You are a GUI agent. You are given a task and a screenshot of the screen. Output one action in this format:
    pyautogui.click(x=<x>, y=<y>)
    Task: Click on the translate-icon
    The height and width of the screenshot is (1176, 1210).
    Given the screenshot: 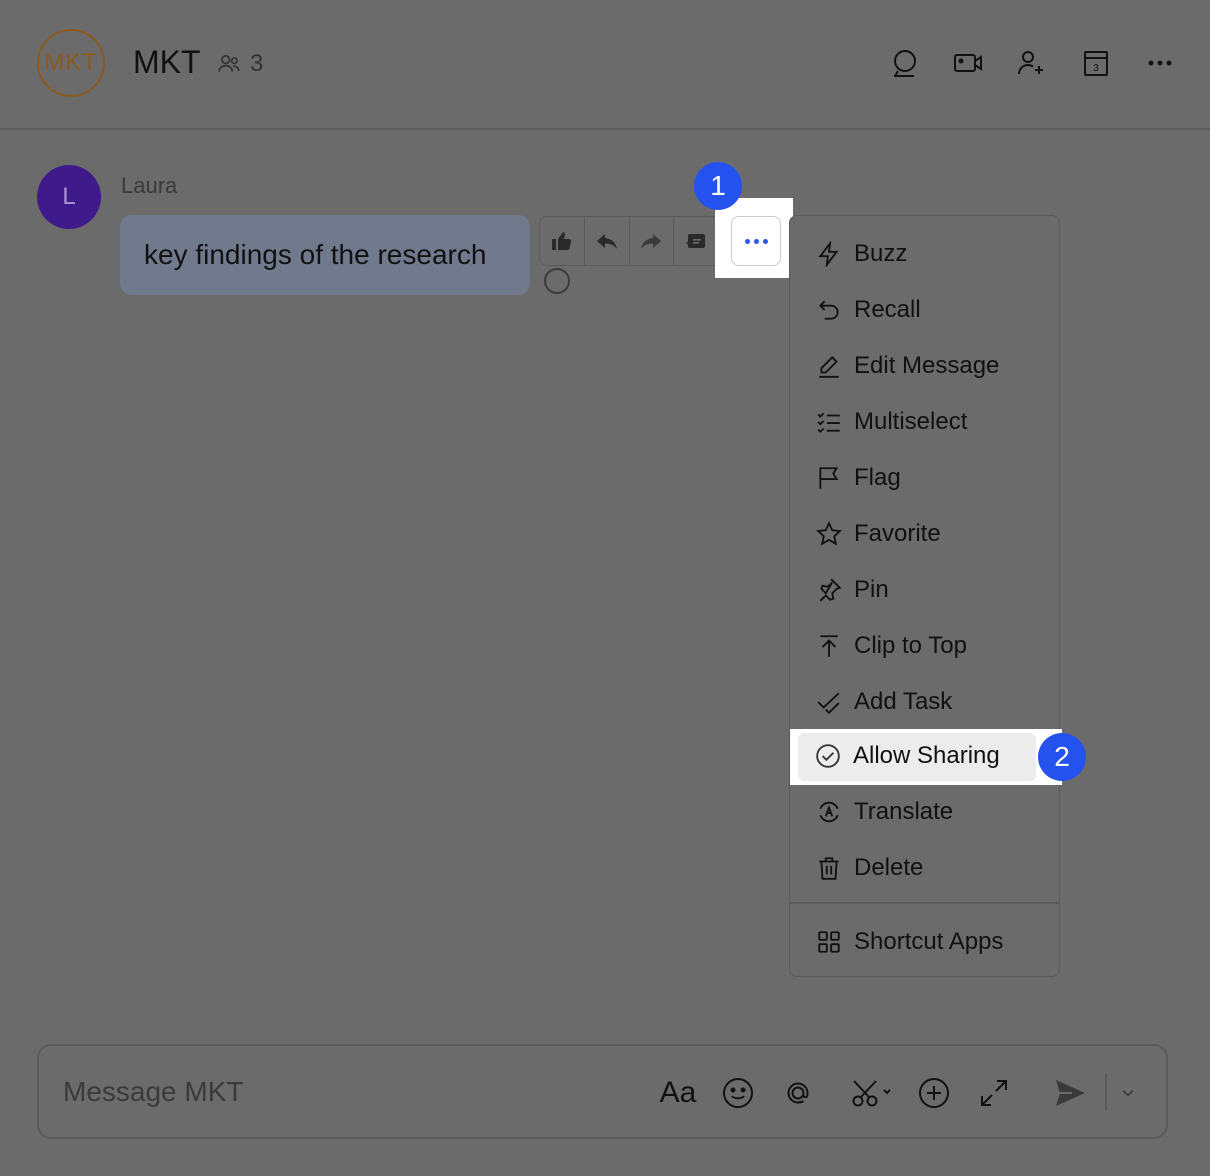 What is the action you would take?
    pyautogui.click(x=829, y=812)
    